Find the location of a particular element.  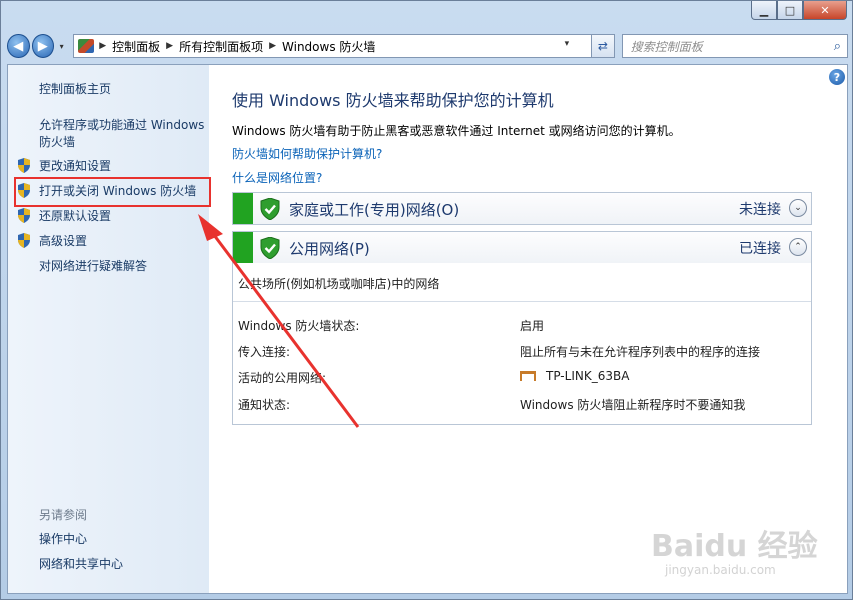

sidebar-link-action-center: 操作中心 is located at coordinates (63, 539).